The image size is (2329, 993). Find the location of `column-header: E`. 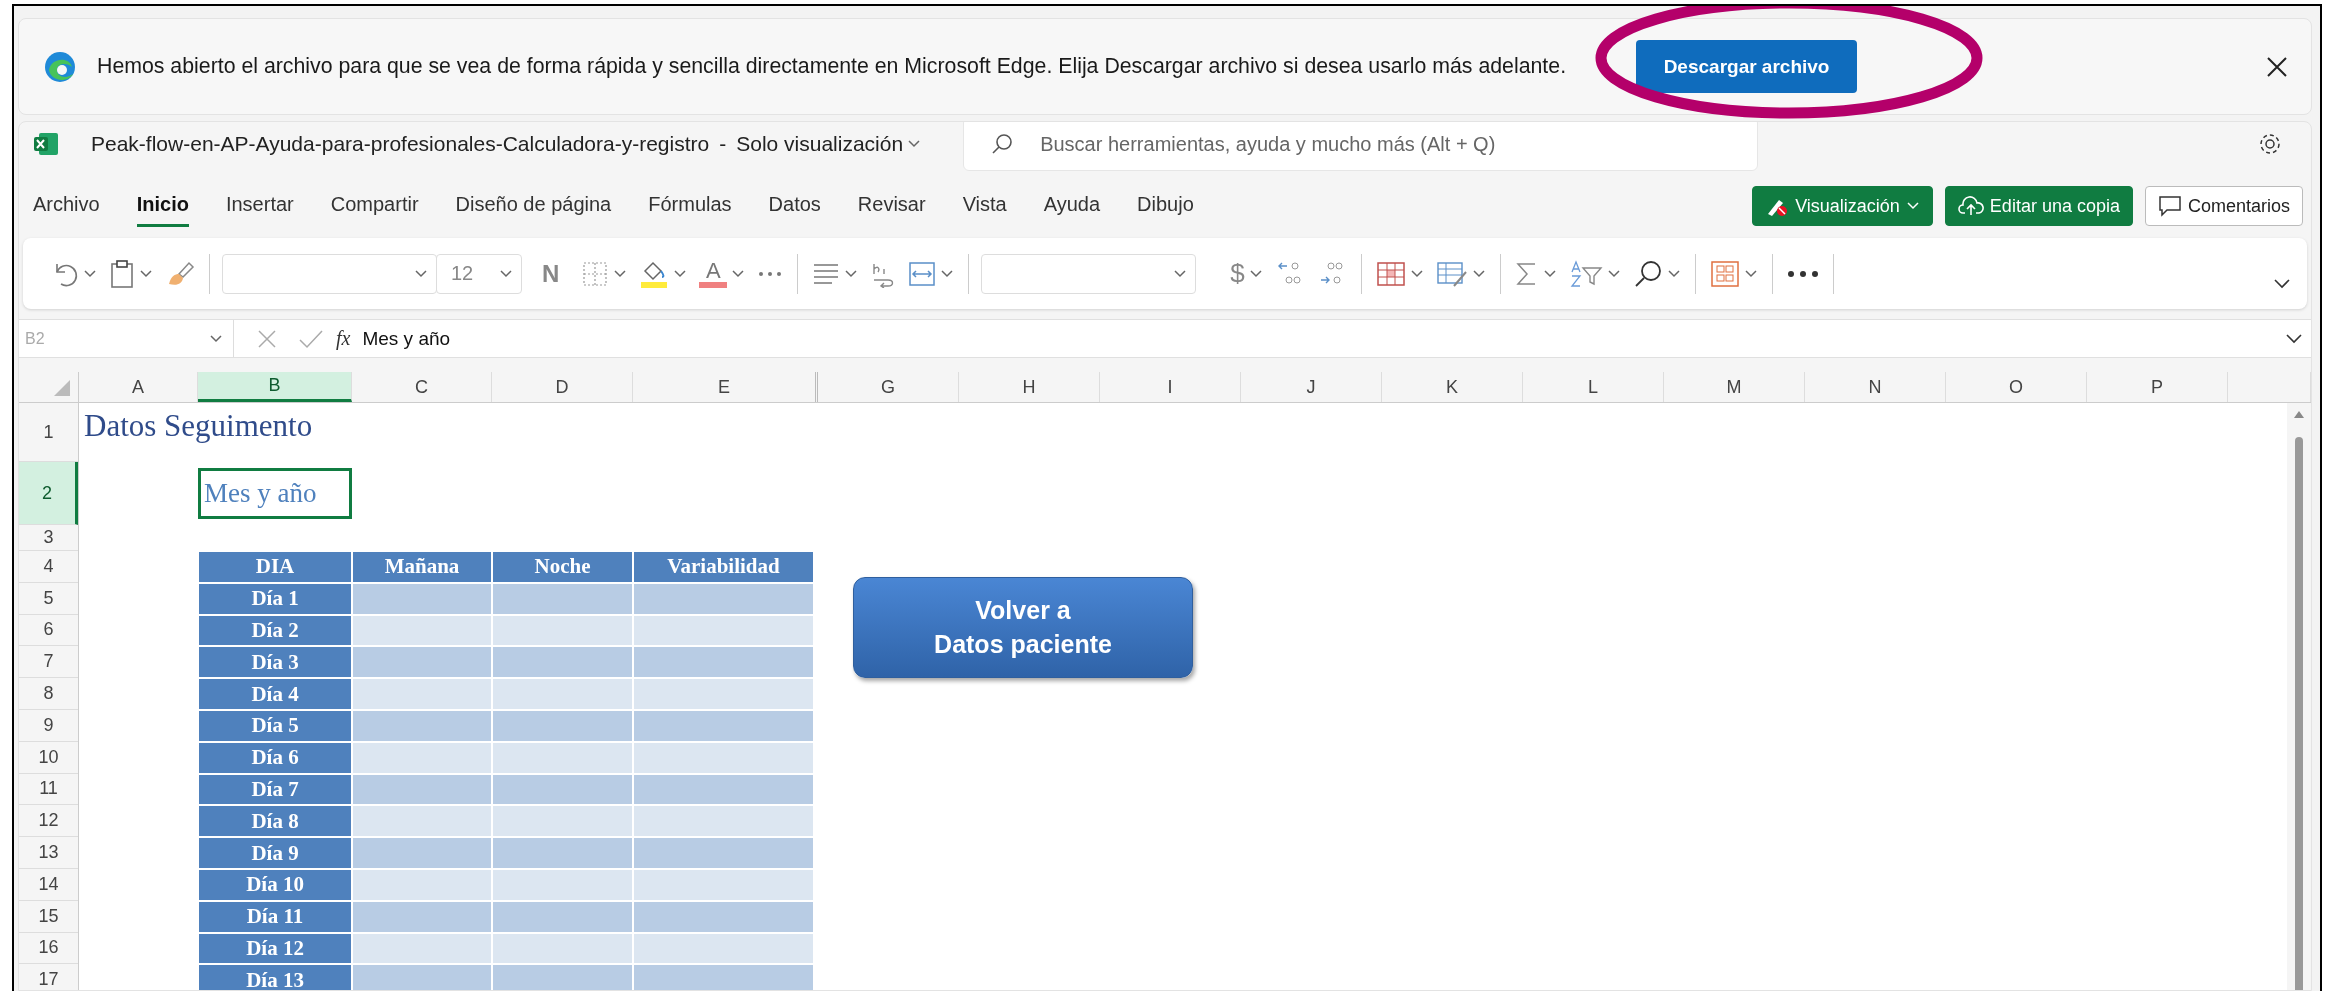

column-header: E is located at coordinates (725, 387).